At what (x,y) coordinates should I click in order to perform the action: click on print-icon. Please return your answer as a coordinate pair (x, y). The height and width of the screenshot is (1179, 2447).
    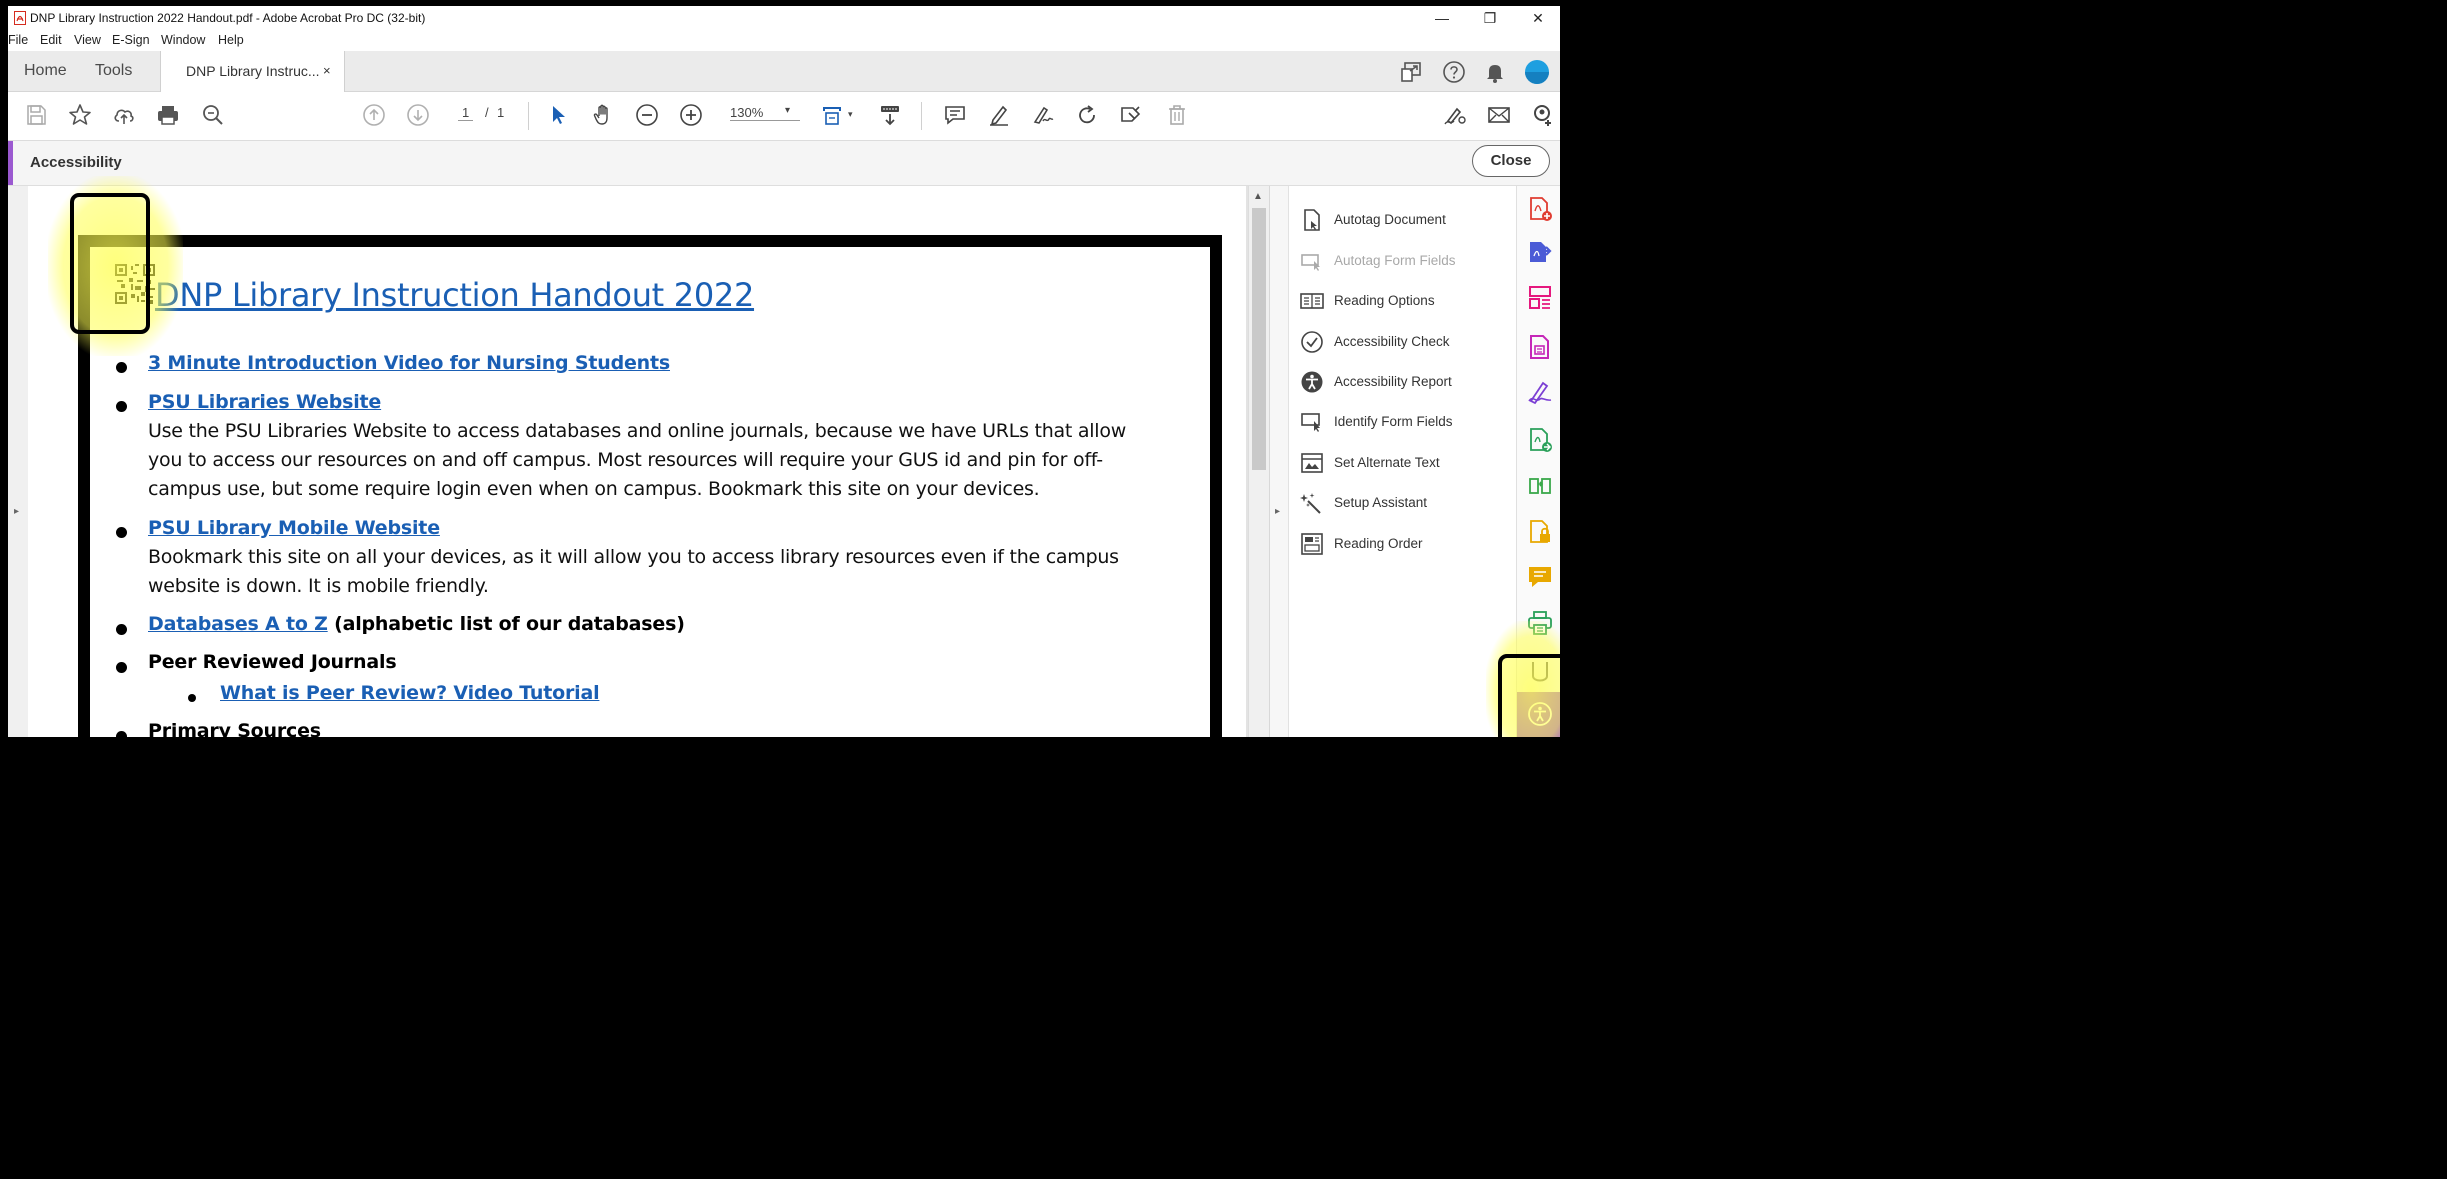
    Looking at the image, I should click on (168, 115).